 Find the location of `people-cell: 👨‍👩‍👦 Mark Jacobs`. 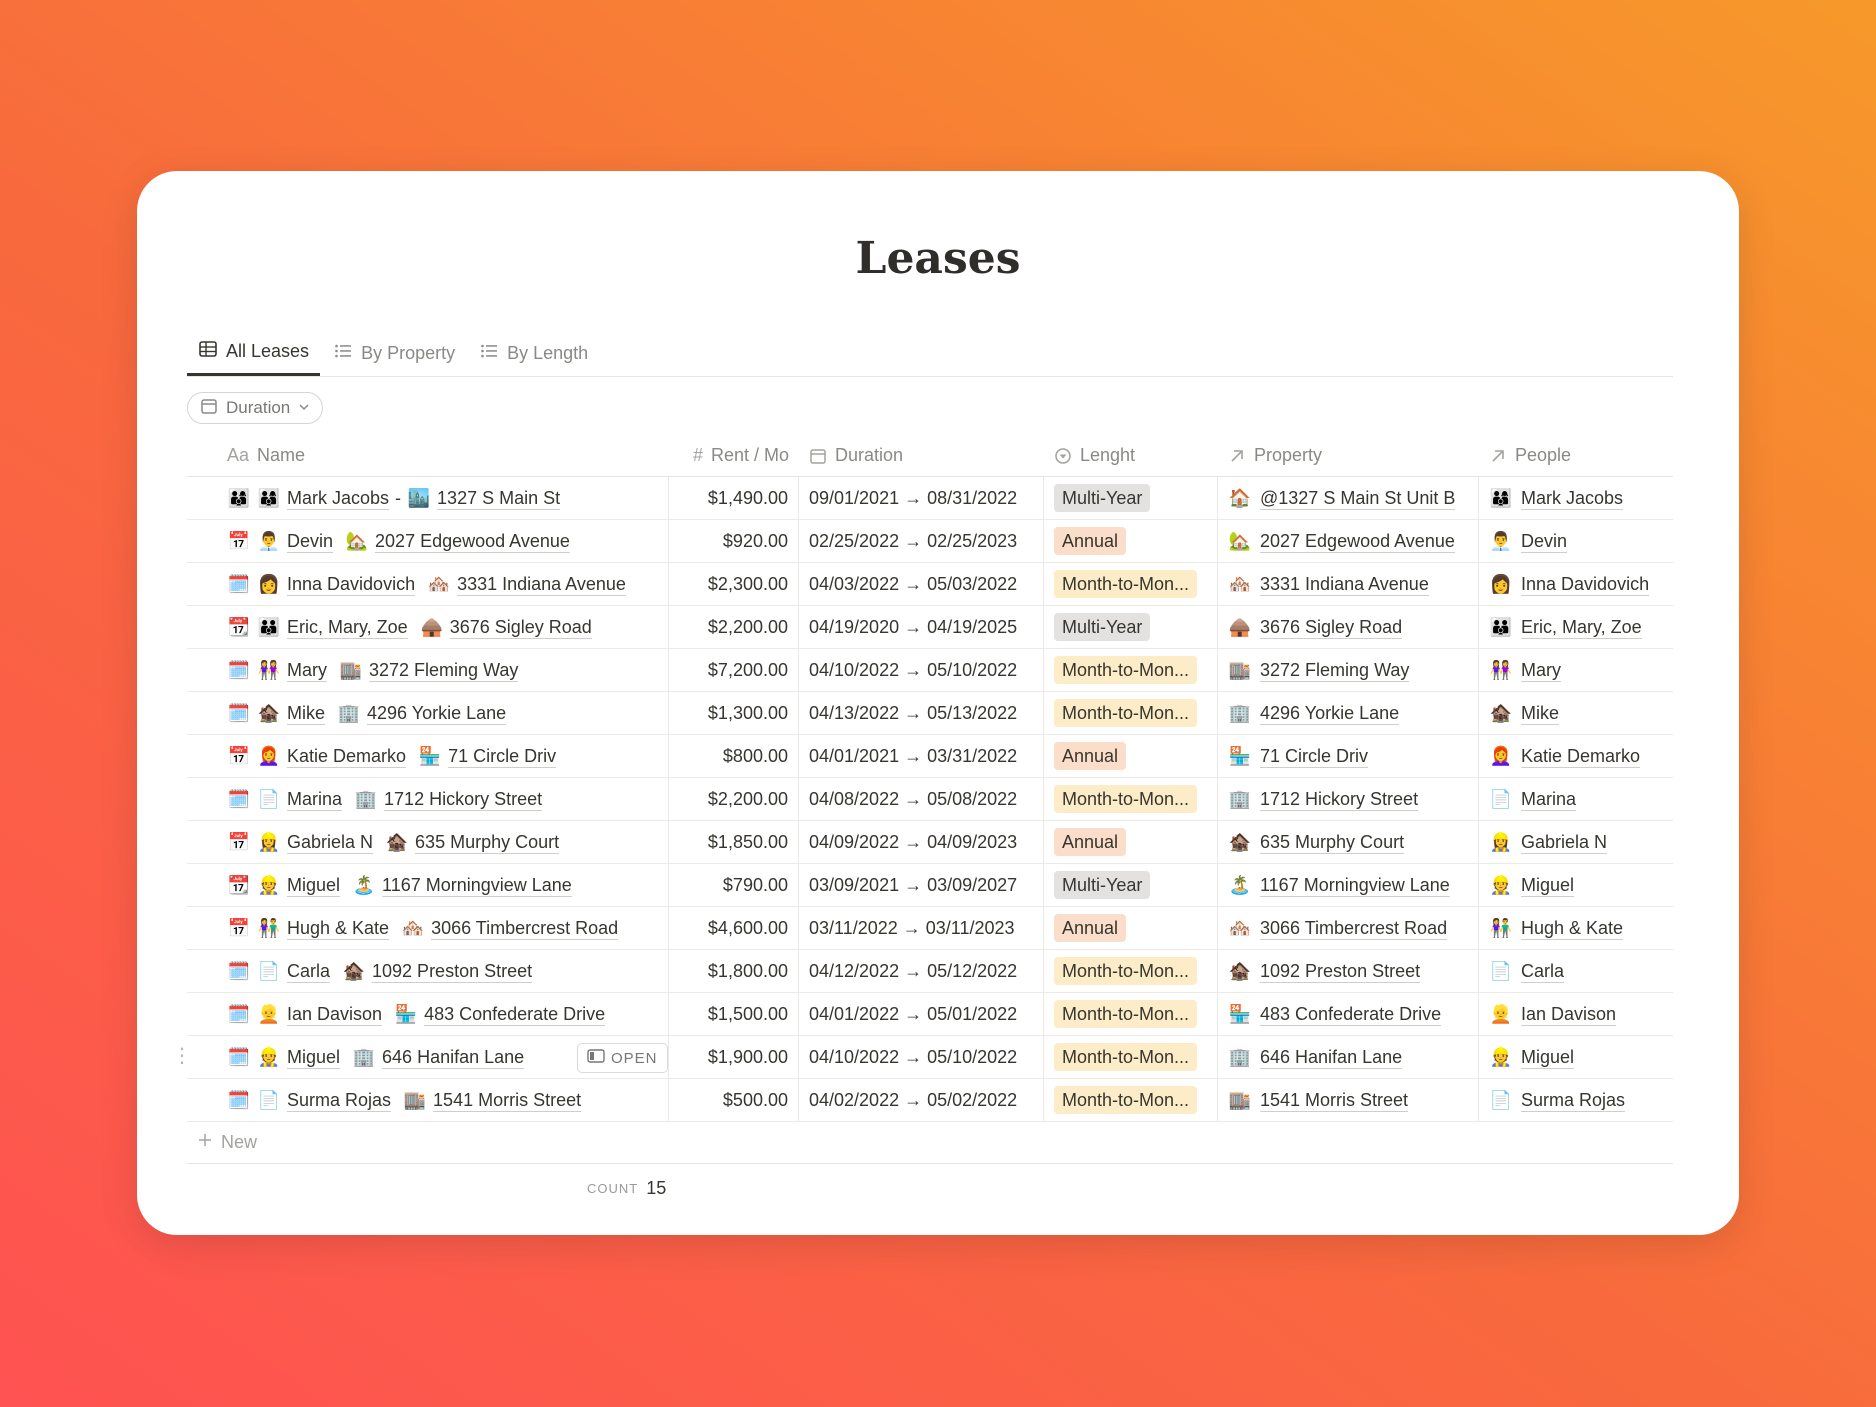

people-cell: 👨‍👩‍👦 Mark Jacobs is located at coordinates (1576, 498).